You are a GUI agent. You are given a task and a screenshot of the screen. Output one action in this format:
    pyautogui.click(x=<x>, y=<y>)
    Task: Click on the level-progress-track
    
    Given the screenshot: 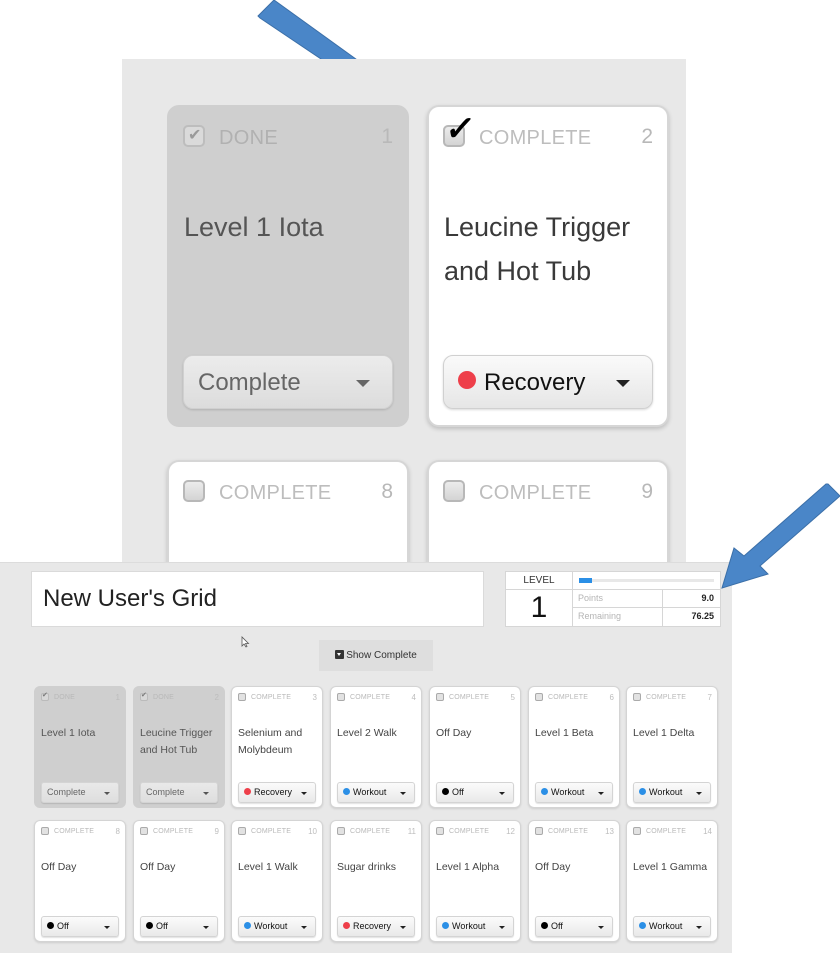 What is the action you would take?
    pyautogui.click(x=646, y=580)
    